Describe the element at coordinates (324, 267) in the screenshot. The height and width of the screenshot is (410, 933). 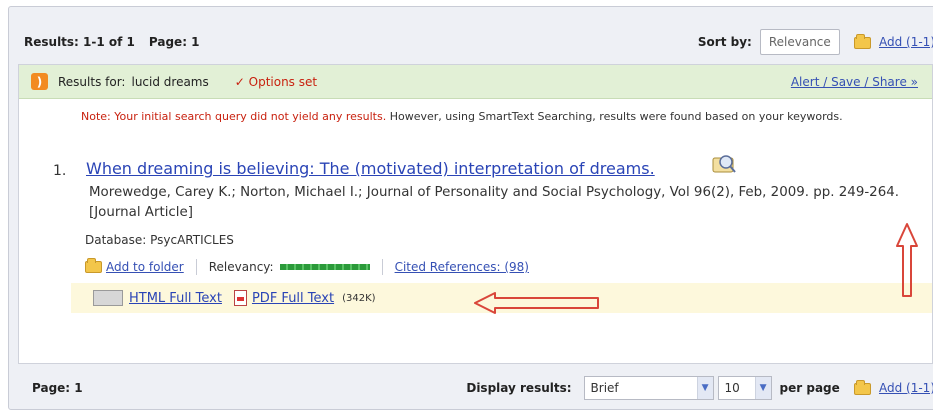
I see `relevancy-bar` at that location.